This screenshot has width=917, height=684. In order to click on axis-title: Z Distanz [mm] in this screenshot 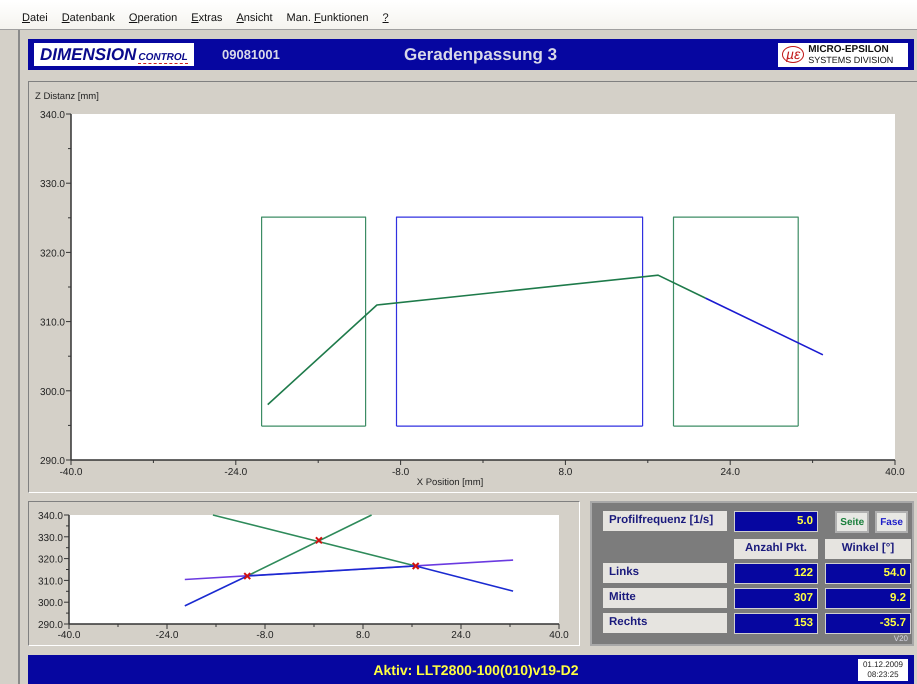, I will do `click(67, 96)`.